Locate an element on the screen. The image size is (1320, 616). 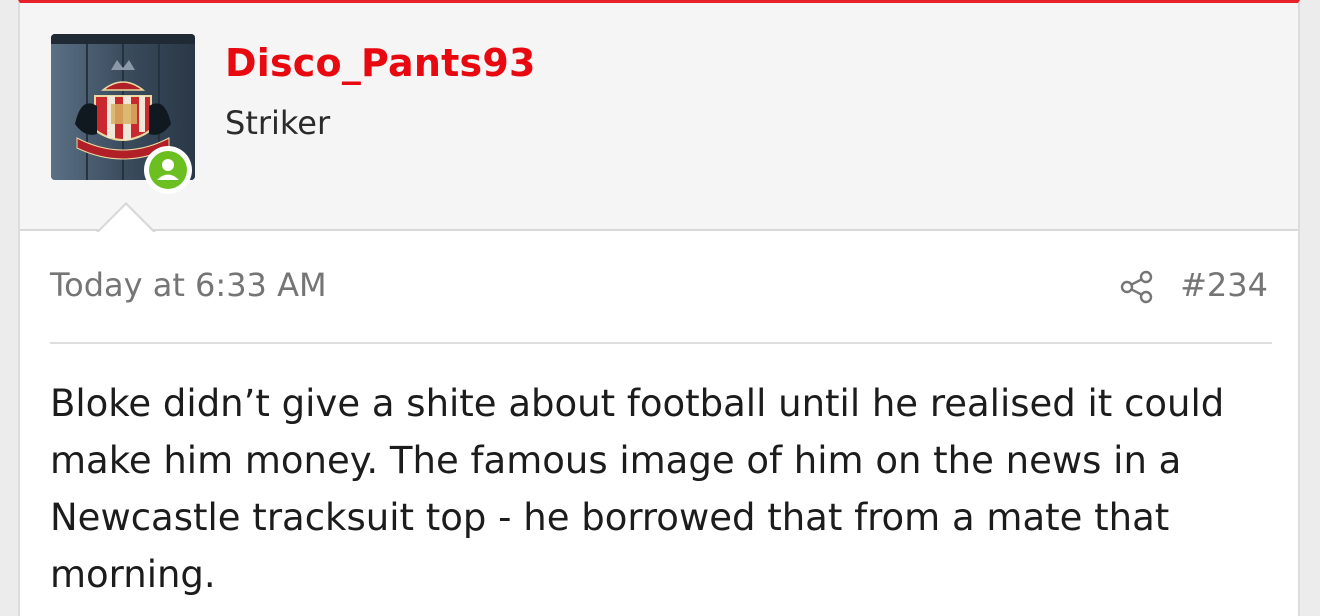
user-online-icon is located at coordinates (168, 169).